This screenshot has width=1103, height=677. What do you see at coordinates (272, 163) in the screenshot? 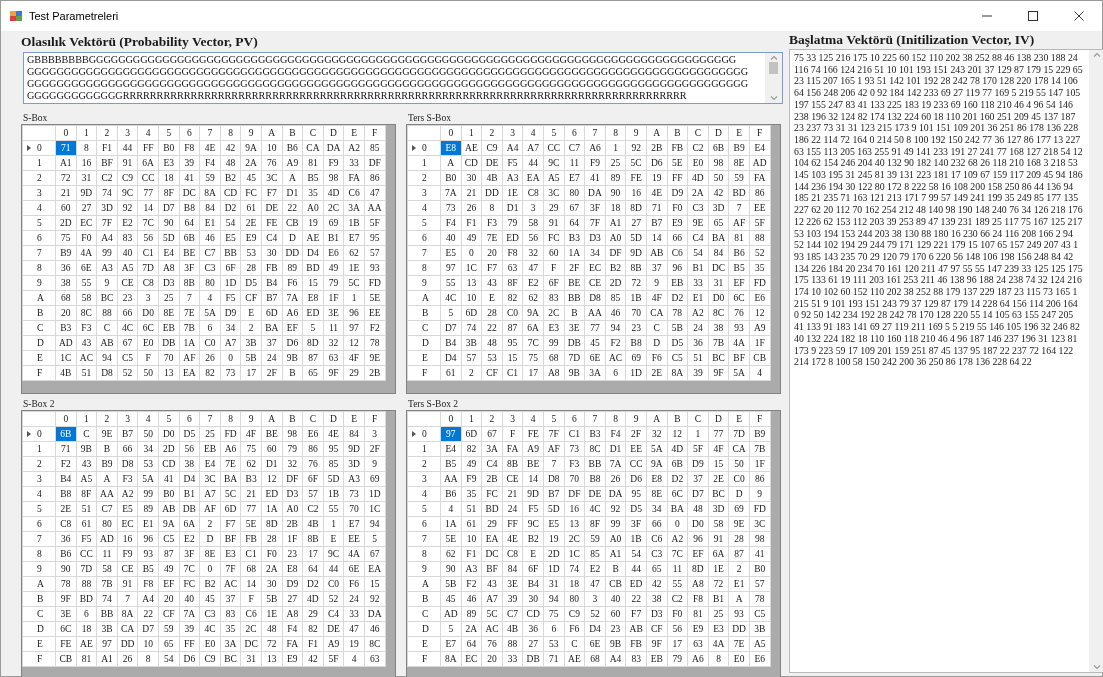
I see `table-cell: 76` at bounding box center [272, 163].